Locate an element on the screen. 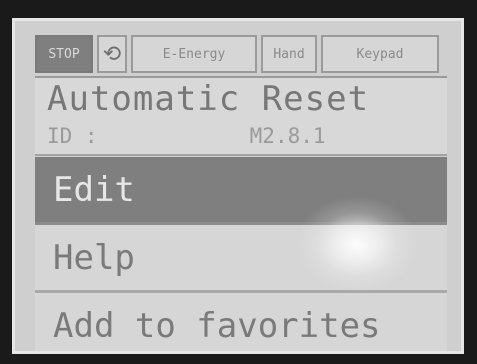 The height and width of the screenshot is (364, 477). menu-item-label: Edit is located at coordinates (94, 190).